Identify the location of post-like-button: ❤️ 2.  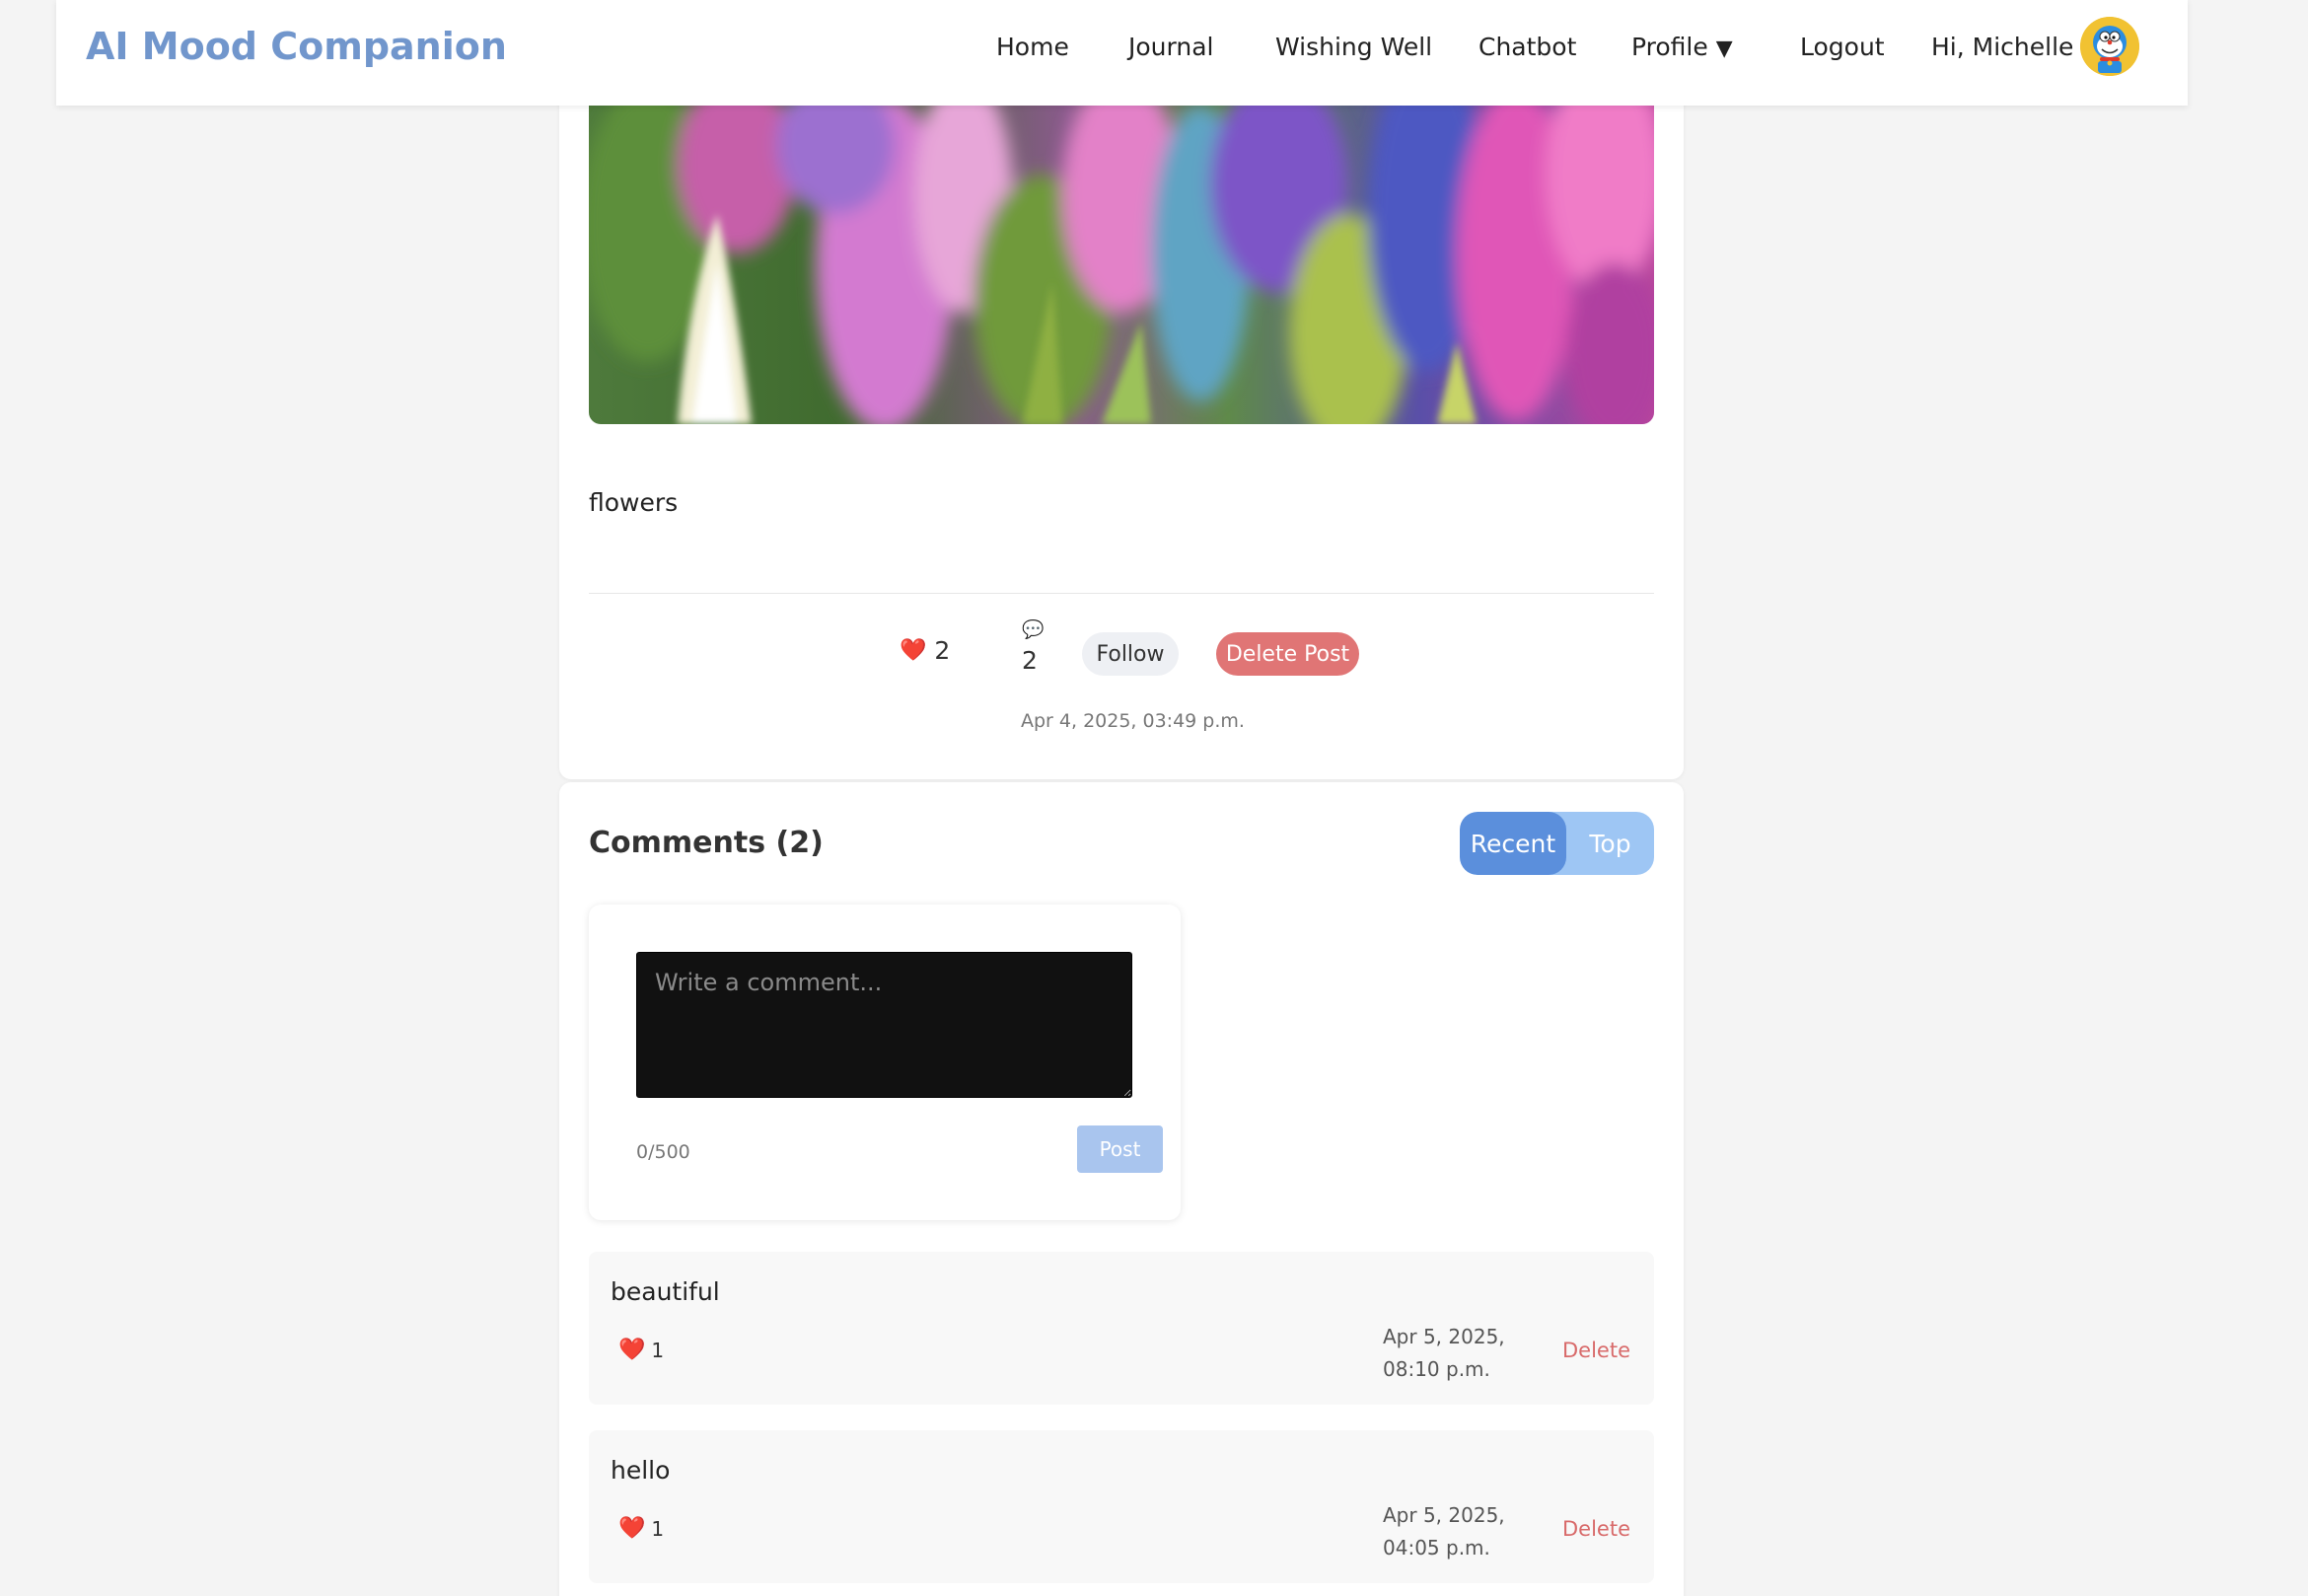
(925, 650).